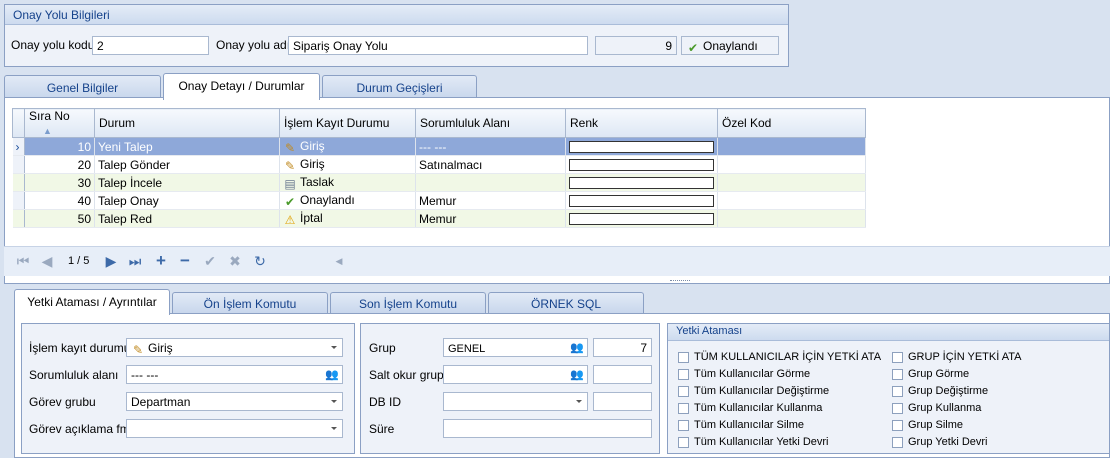  I want to click on sure-input, so click(547, 428).